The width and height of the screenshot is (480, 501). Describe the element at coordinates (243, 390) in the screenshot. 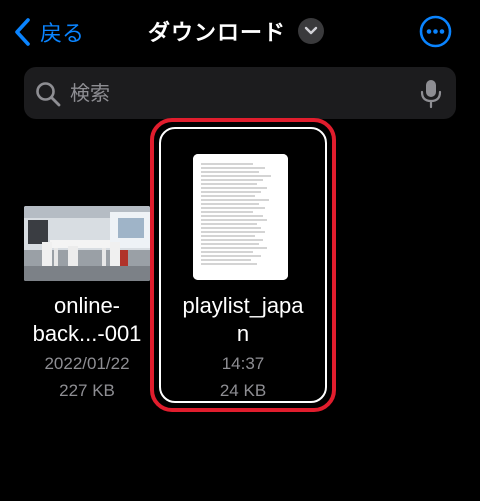

I see `file-size: 24 KB` at that location.